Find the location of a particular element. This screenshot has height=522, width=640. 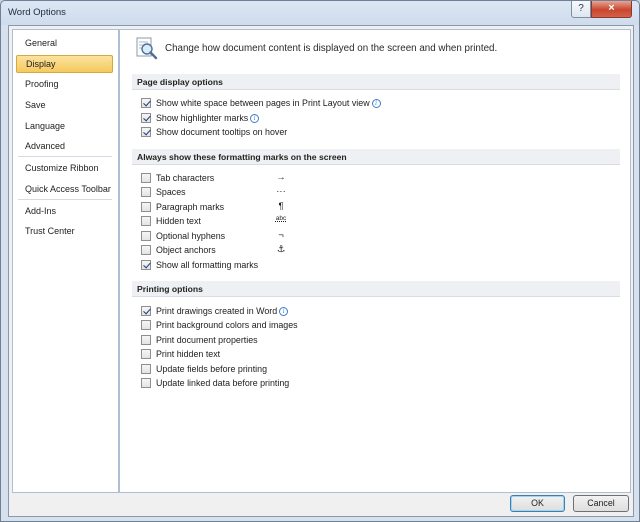

sidebar-item-save: Save is located at coordinates (64, 105).